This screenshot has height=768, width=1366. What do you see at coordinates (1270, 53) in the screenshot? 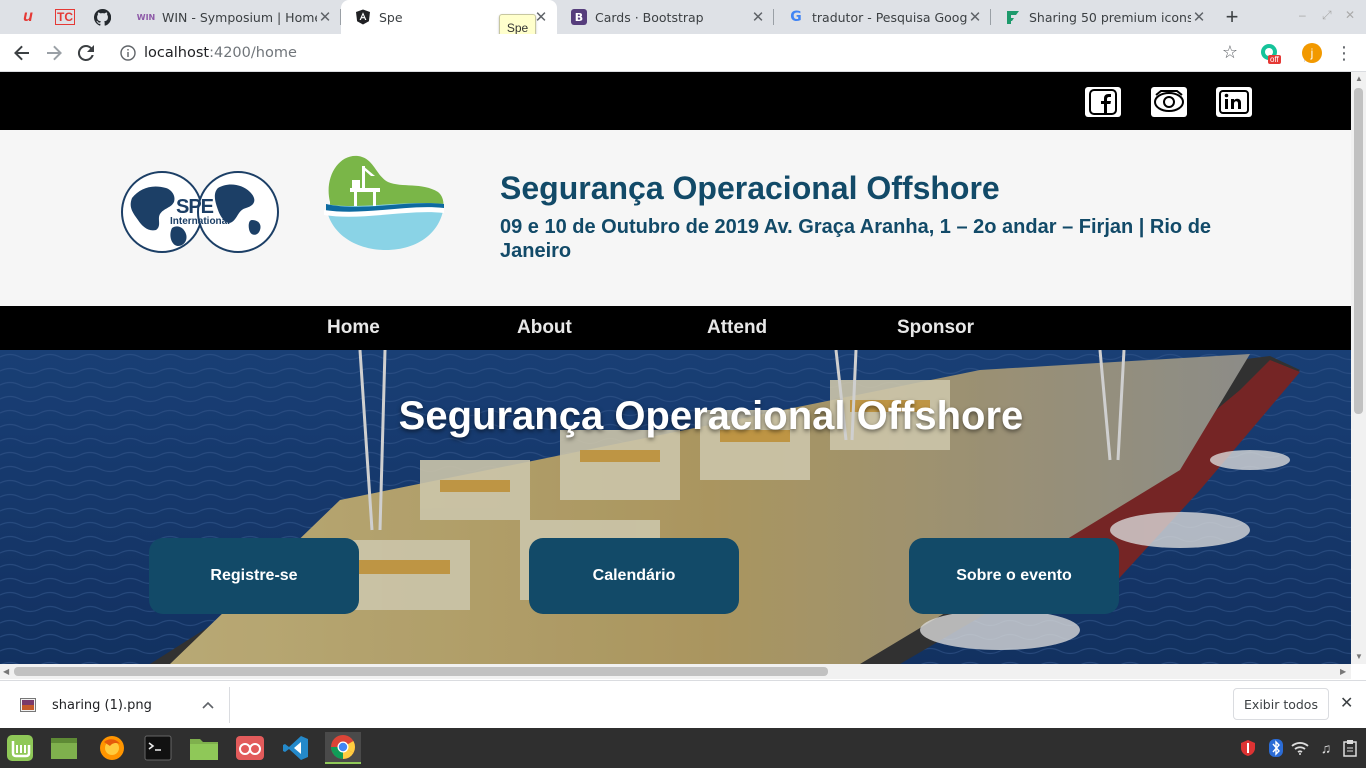
I see `extension-button: off` at bounding box center [1270, 53].